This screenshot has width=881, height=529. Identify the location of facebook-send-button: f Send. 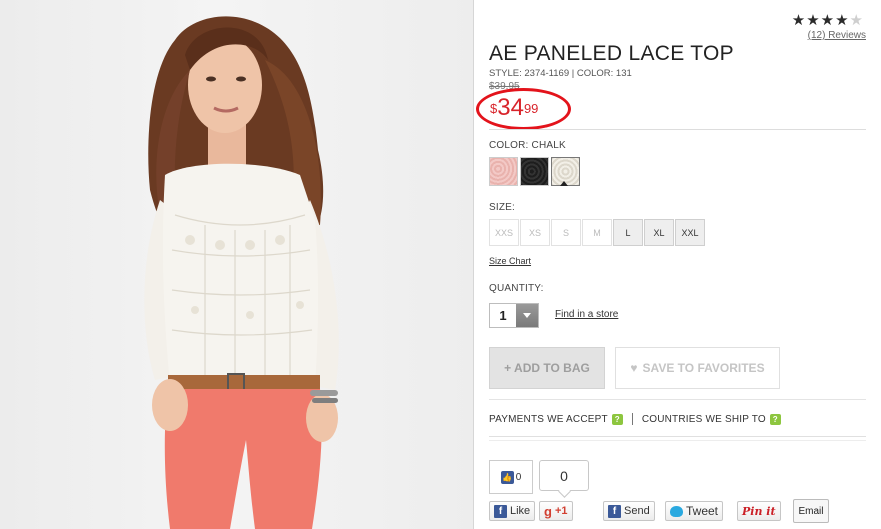
(629, 511).